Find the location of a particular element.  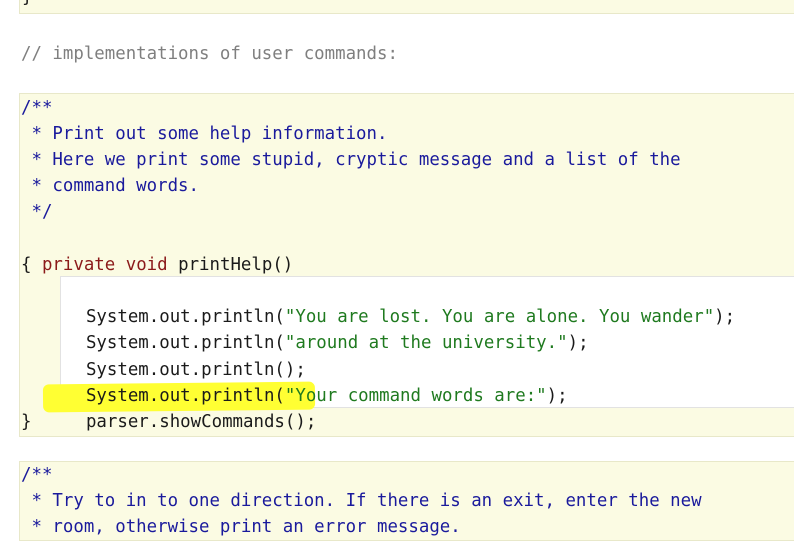

code-line: System.out.println(); is located at coordinates (195, 370).